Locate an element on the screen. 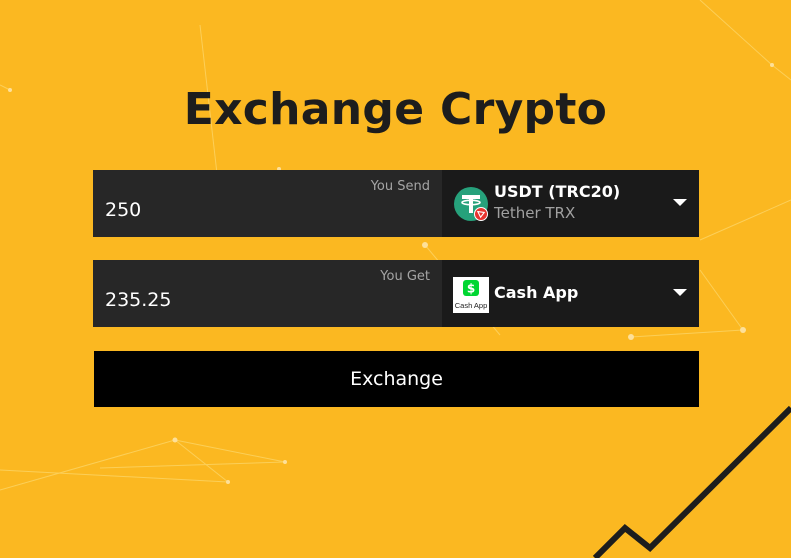  send-currency-name: USDT (TRC20) is located at coordinates (557, 191).